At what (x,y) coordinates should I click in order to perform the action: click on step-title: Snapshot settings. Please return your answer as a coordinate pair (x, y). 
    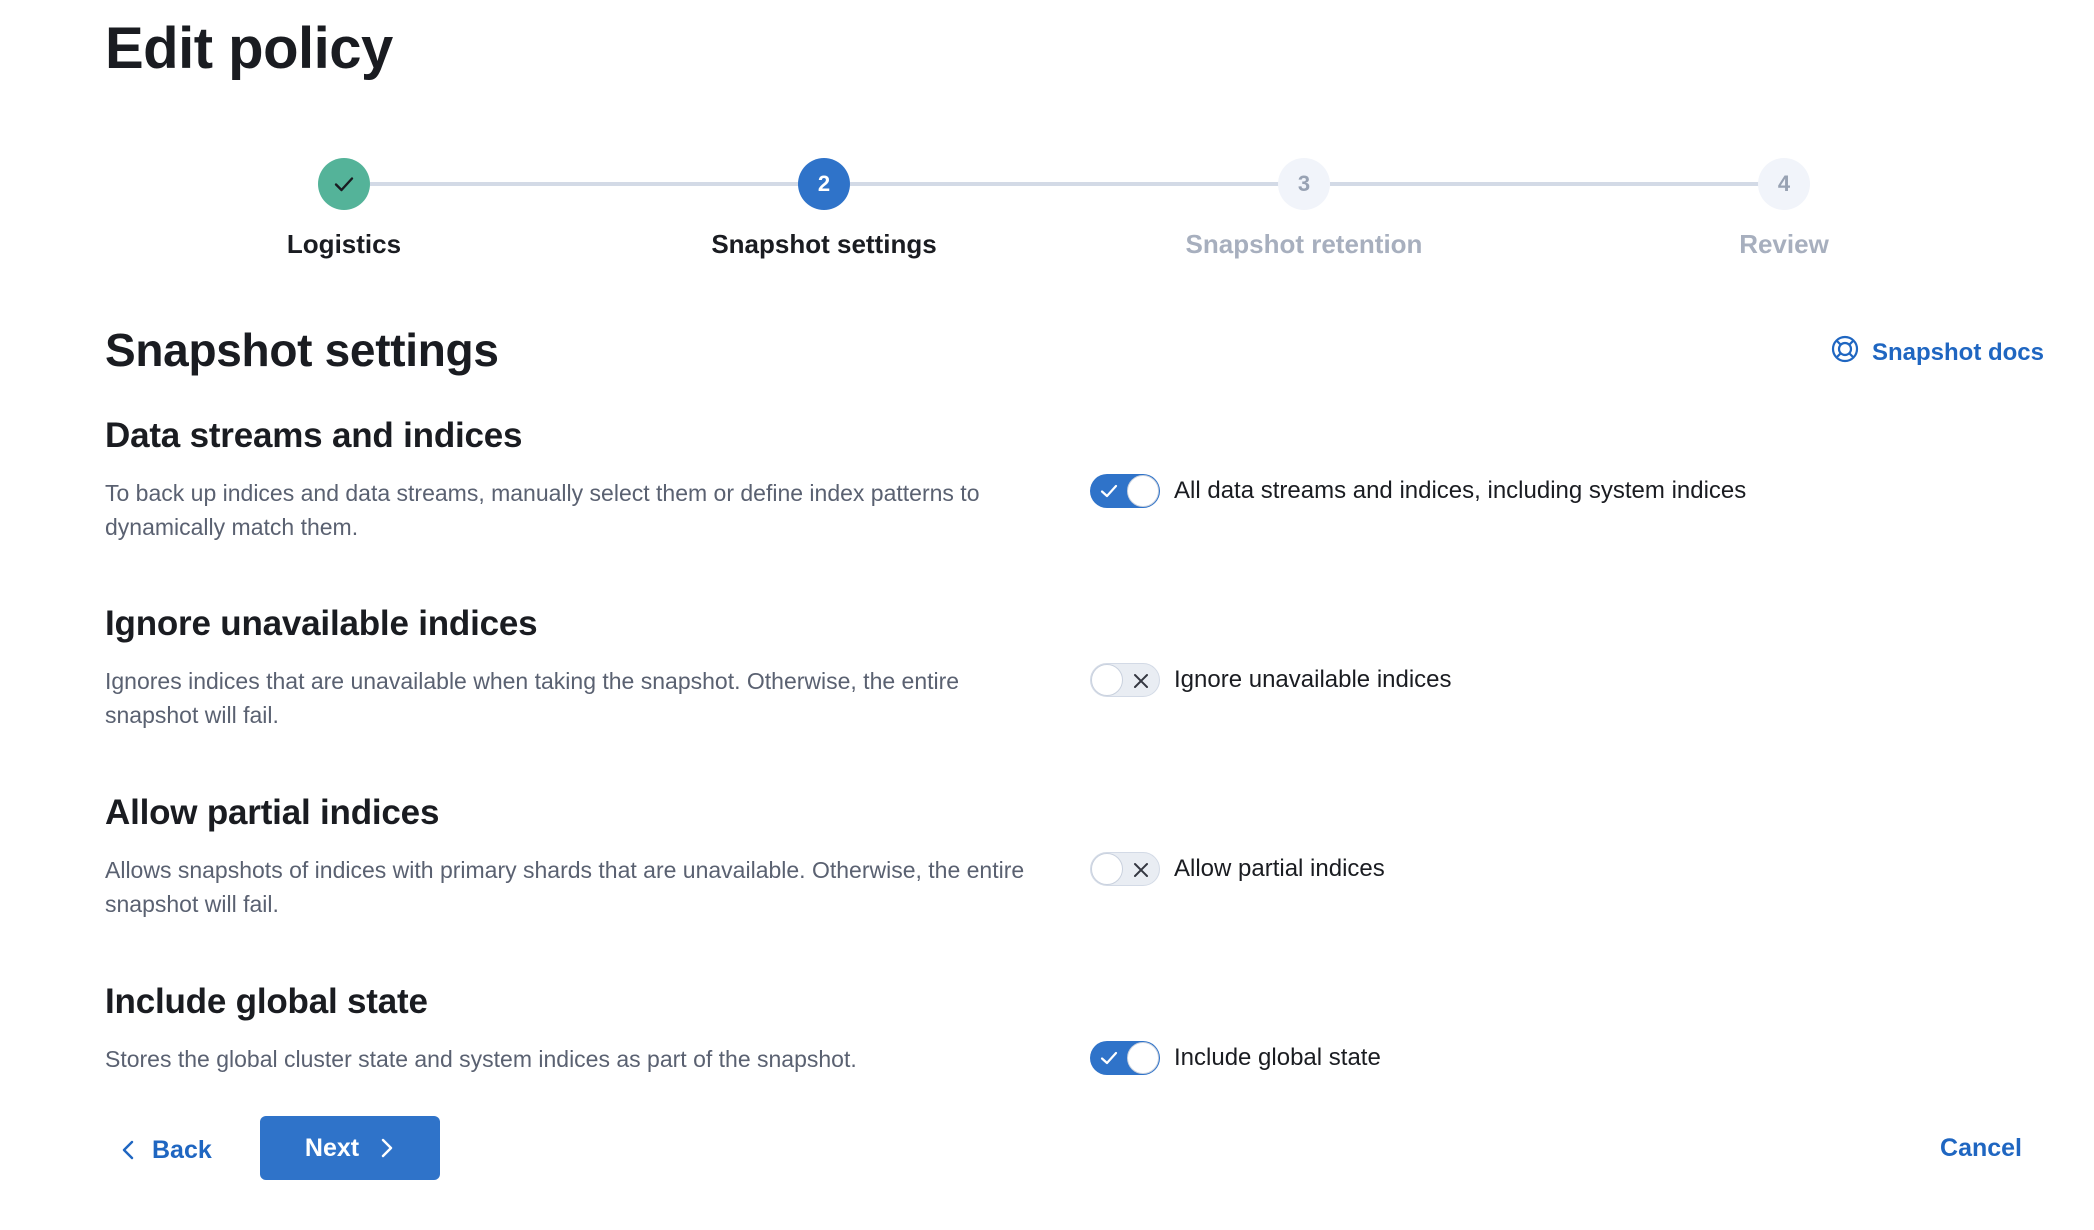
    Looking at the image, I should click on (824, 244).